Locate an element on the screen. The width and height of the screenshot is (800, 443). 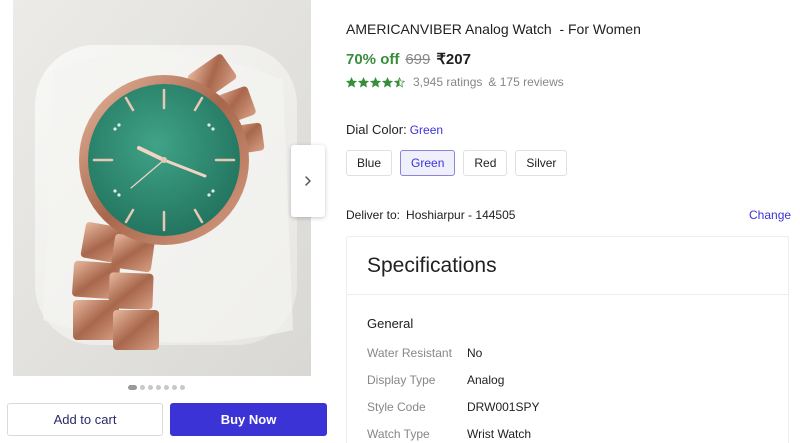
dial-color-title: Dial Color: is located at coordinates (376, 129).